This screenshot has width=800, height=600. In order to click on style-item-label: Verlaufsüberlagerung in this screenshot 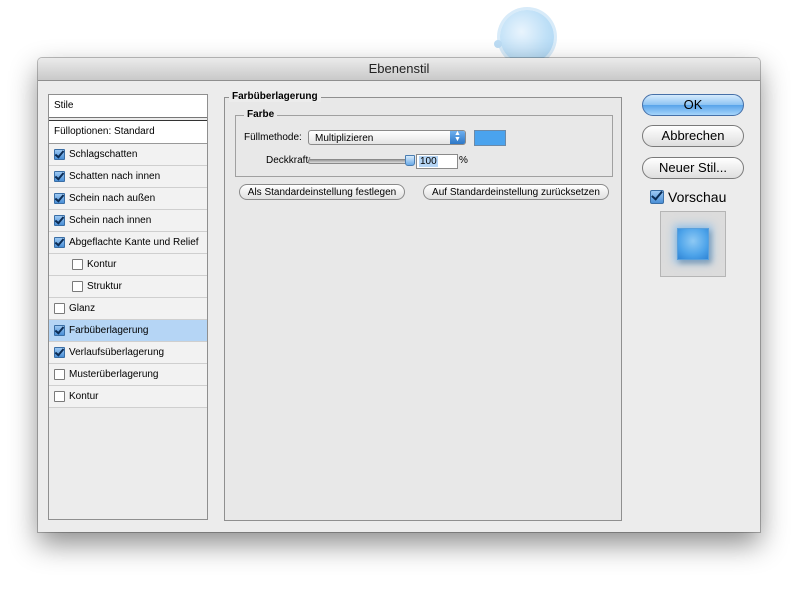, I will do `click(117, 352)`.